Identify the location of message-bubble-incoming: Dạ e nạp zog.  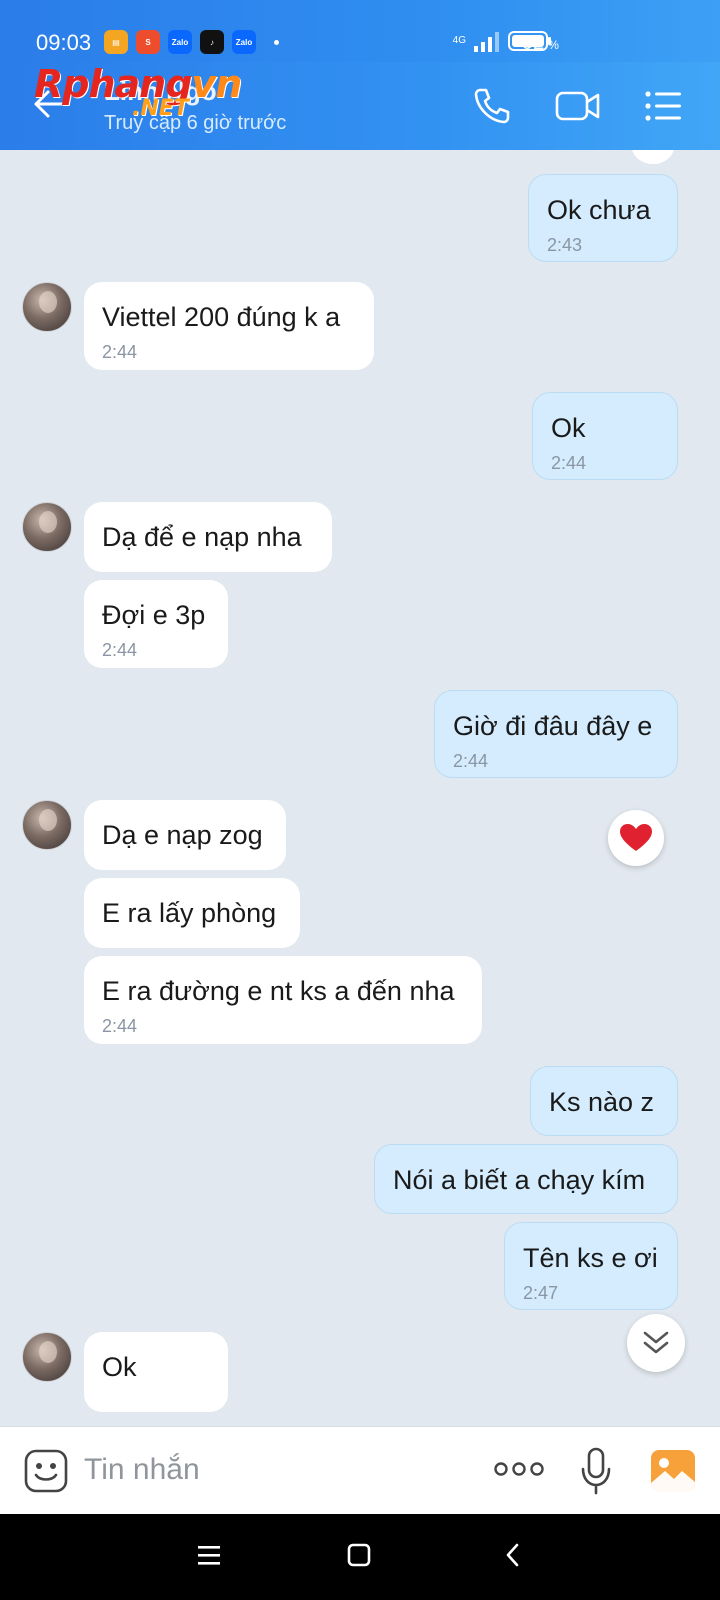
(185, 835).